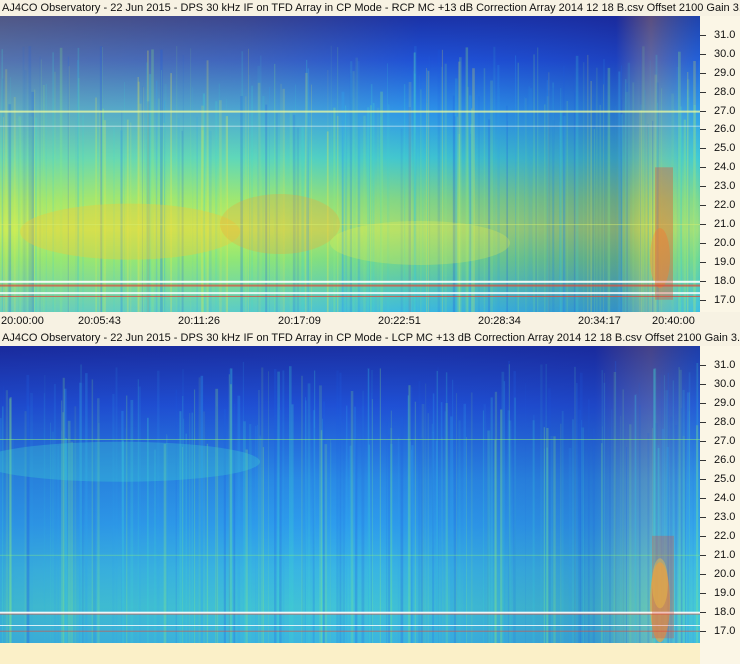  I want to click on y-tick-label: 18.0, so click(725, 611).